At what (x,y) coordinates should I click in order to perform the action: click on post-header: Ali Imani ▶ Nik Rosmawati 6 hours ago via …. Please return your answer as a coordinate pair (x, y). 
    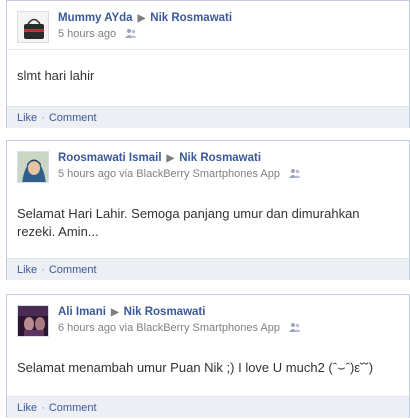
    Looking at the image, I should click on (209, 322).